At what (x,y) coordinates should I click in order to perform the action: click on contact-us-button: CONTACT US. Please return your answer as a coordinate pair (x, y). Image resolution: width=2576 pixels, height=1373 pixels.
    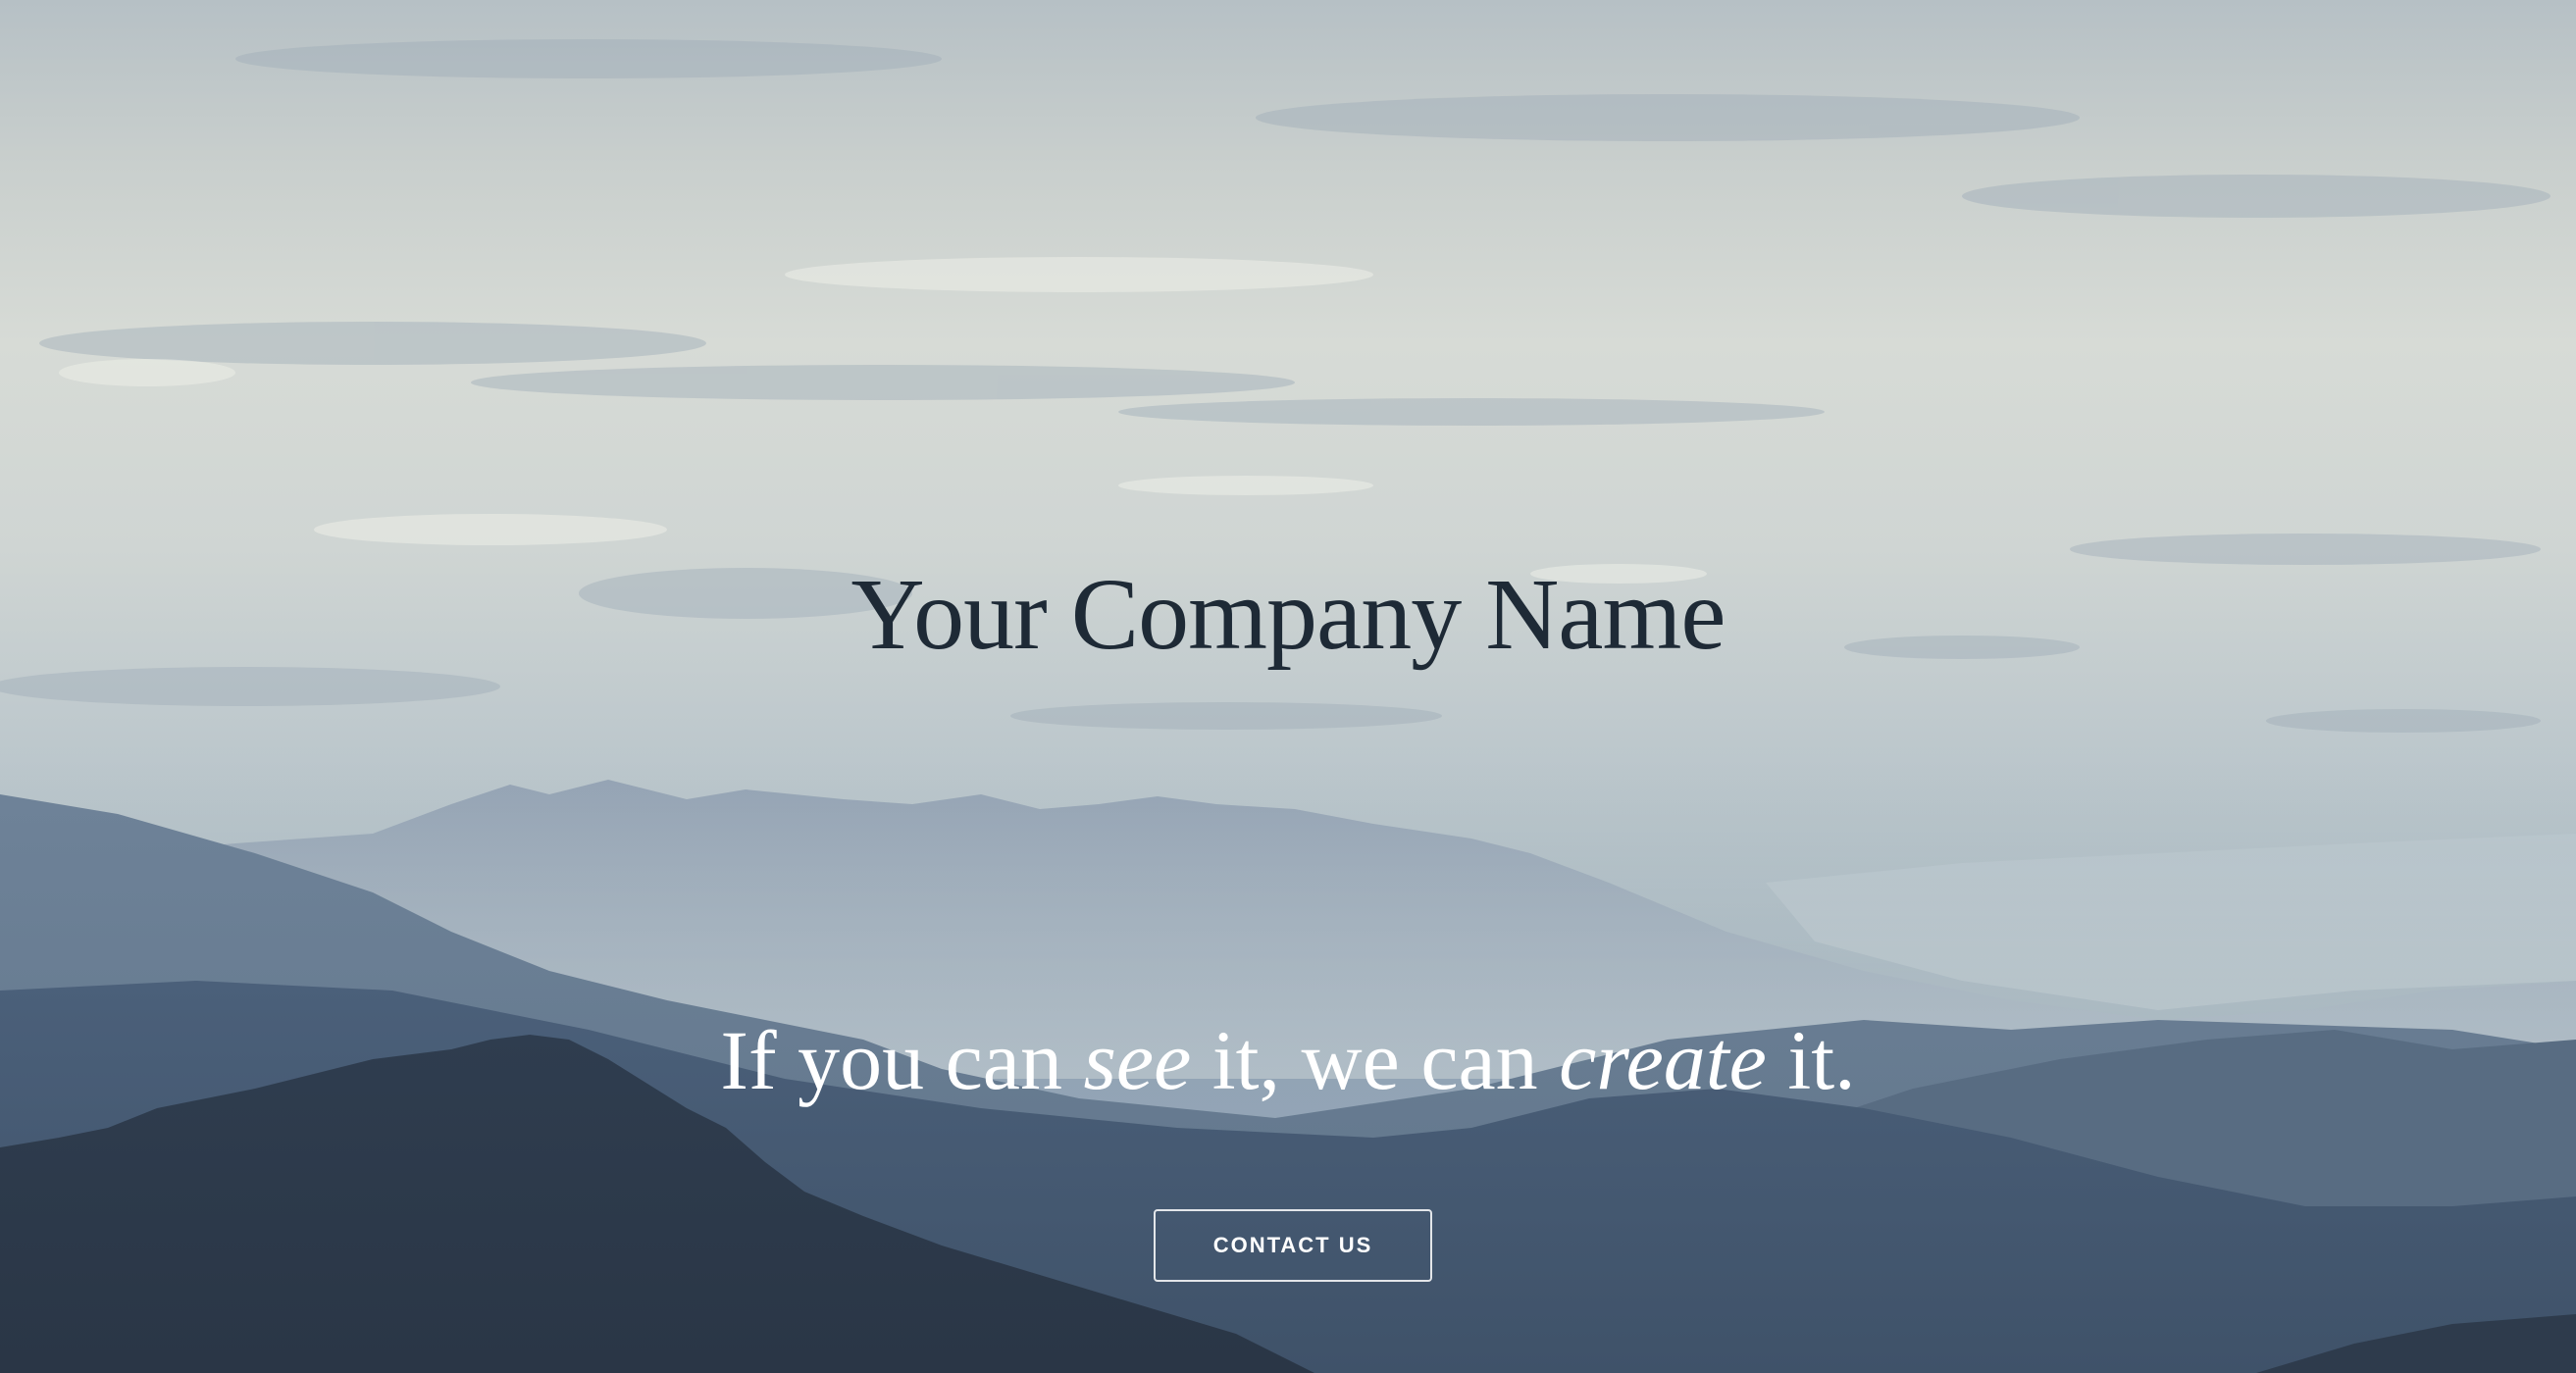
    Looking at the image, I should click on (1293, 1245).